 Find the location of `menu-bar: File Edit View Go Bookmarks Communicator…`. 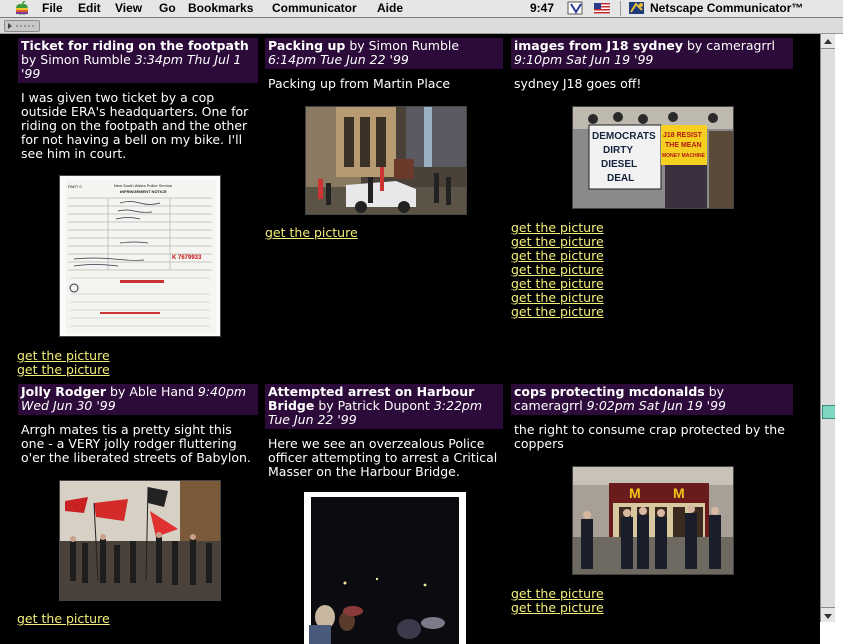

menu-bar: File Edit View Go Bookmarks Communicator… is located at coordinates (421, 9).